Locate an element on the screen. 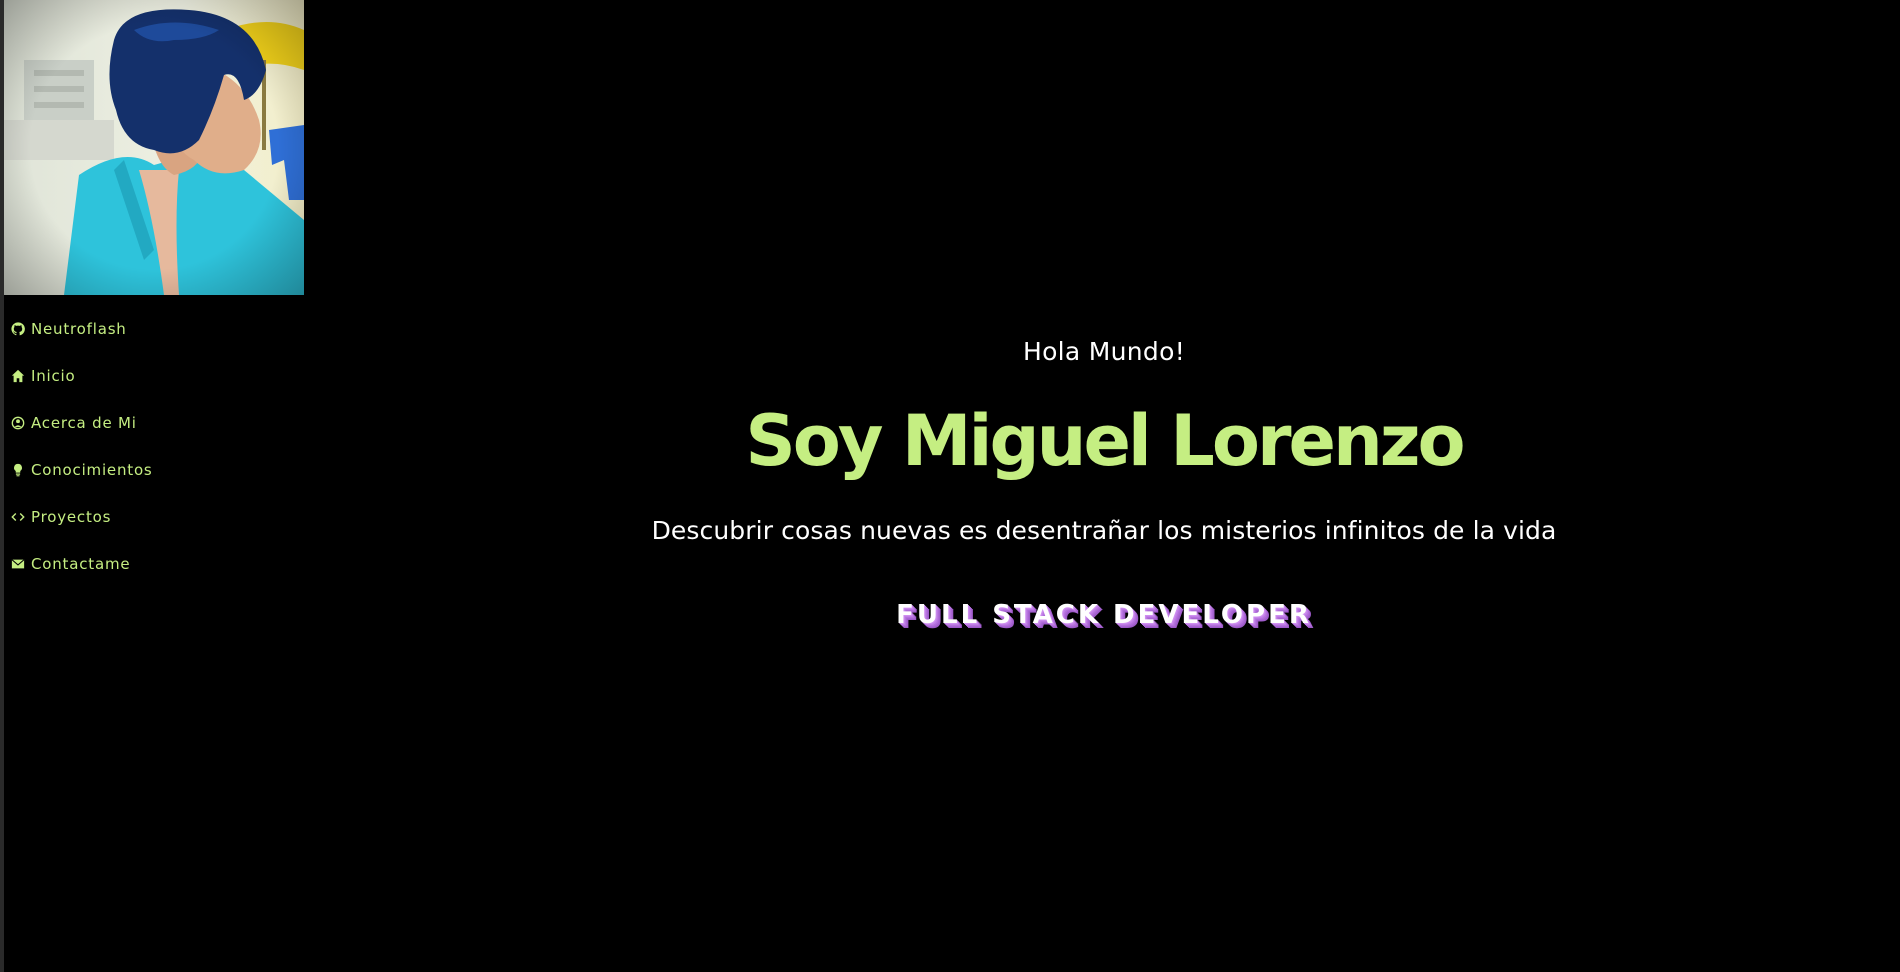 The image size is (1900, 972). code-icon is located at coordinates (18, 517).